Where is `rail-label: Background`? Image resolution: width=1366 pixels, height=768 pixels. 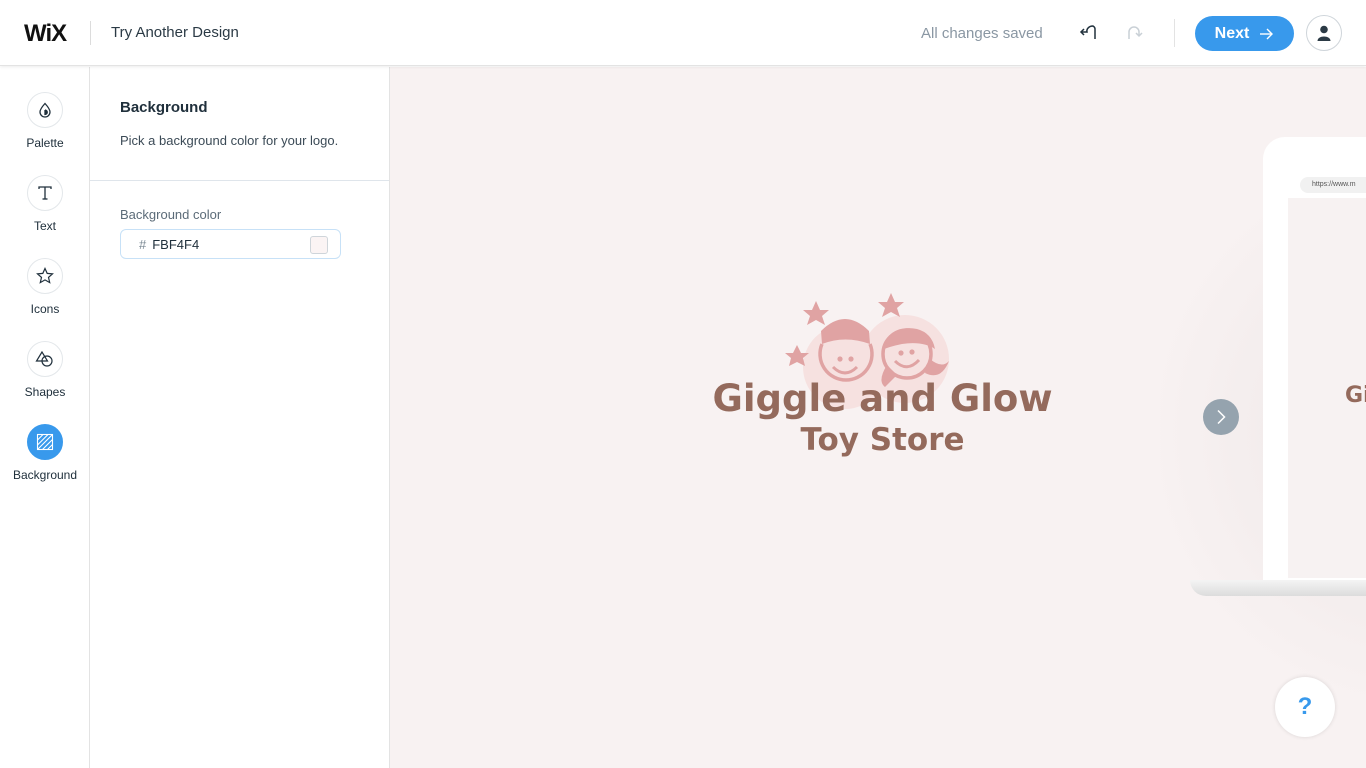 rail-label: Background is located at coordinates (45, 475).